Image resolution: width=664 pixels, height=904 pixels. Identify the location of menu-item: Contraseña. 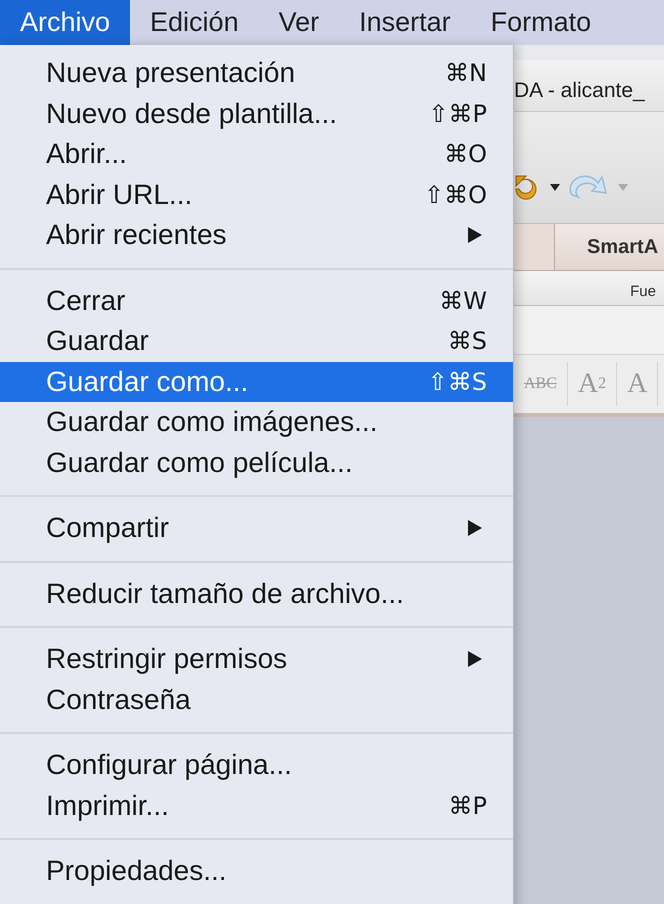
(256, 700).